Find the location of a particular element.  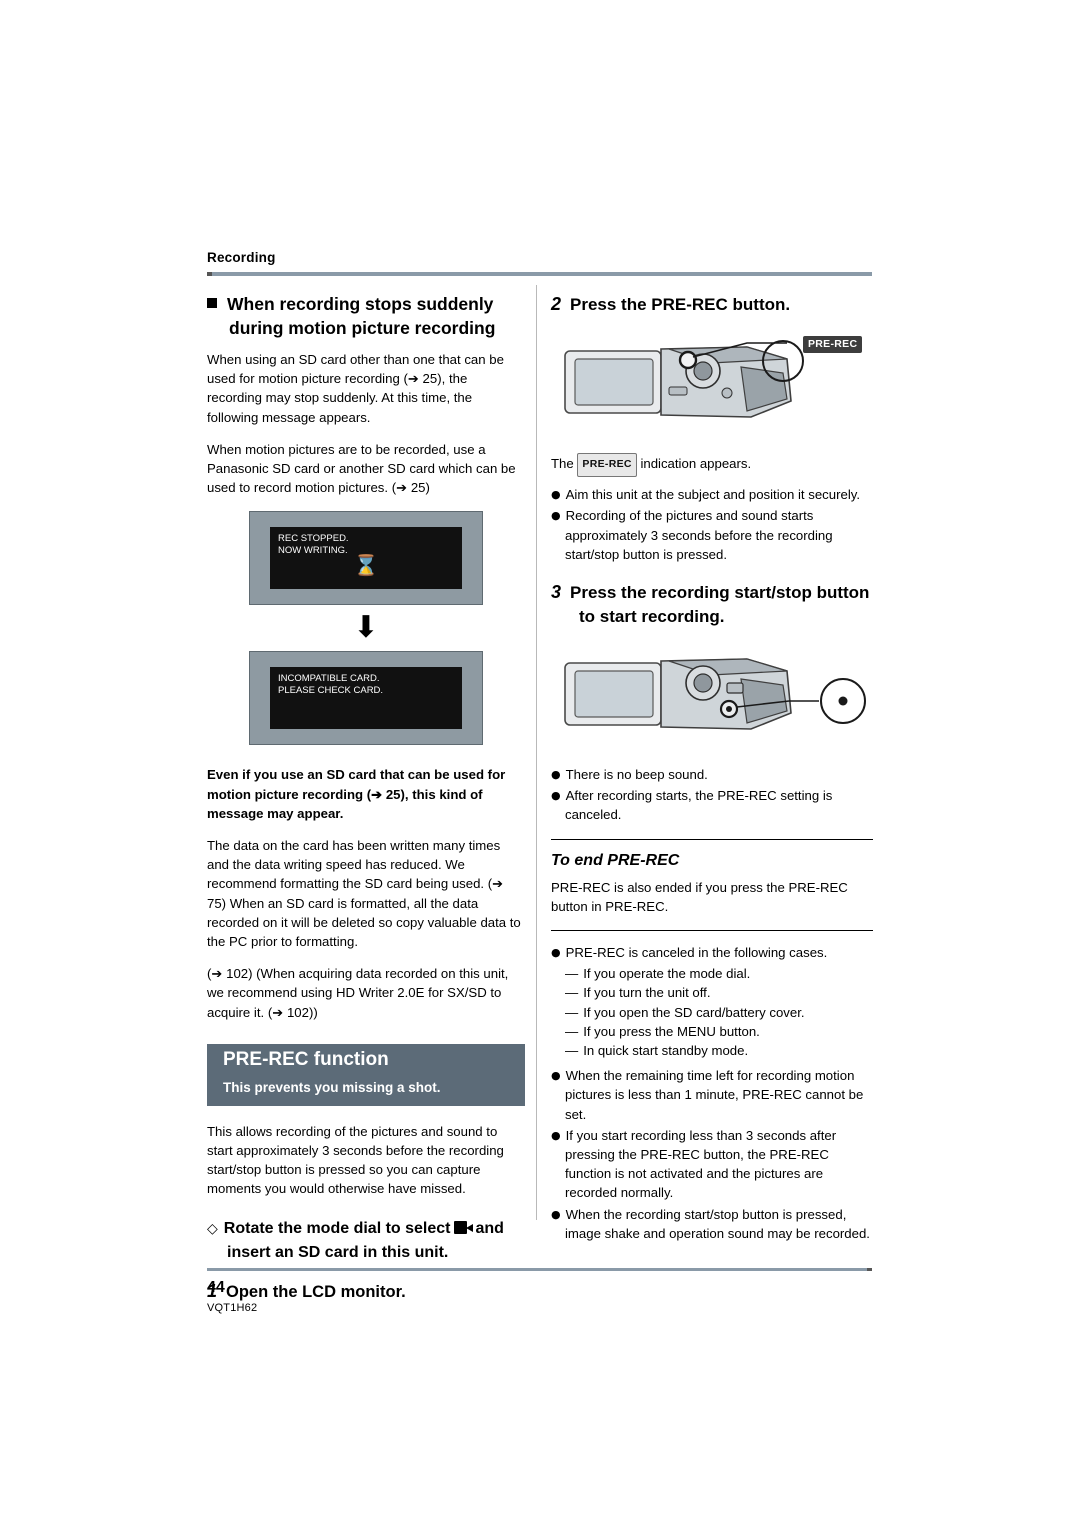

list-item: — In quick start standby mode. is located at coordinates (719, 1050).